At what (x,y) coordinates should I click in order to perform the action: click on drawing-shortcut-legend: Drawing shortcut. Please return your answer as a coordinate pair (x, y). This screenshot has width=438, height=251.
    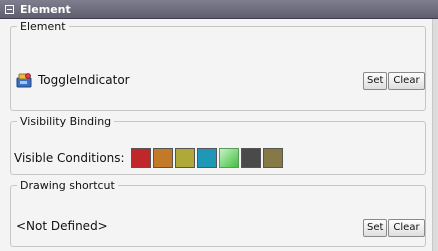
    Looking at the image, I should click on (67, 185).